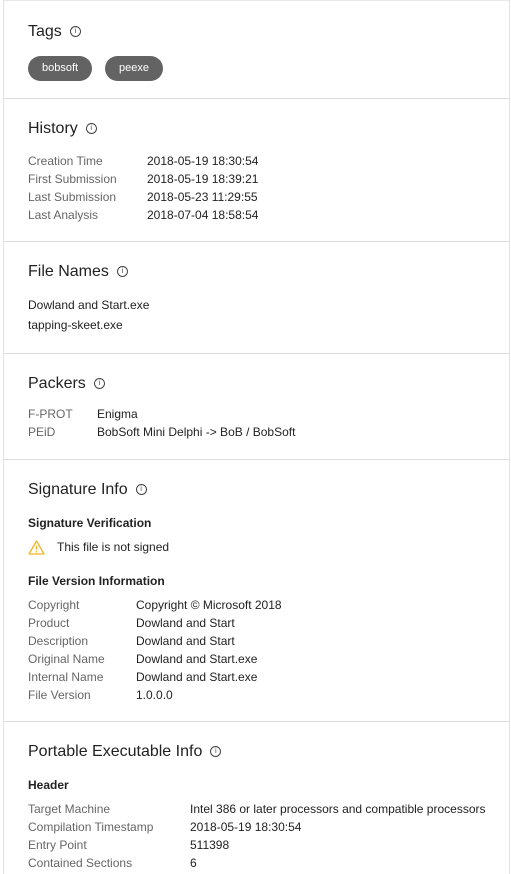 Image resolution: width=511 pixels, height=874 pixels. What do you see at coordinates (75, 325) in the screenshot?
I see `file-name-item: tapping-skeet.exe` at bounding box center [75, 325].